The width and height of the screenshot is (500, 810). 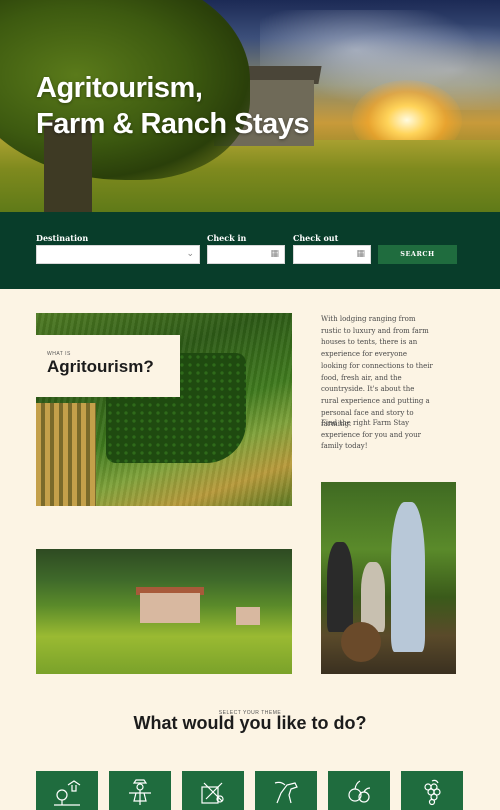 What do you see at coordinates (119, 88) in the screenshot?
I see `hero-title-line1: Agritourism,` at bounding box center [119, 88].